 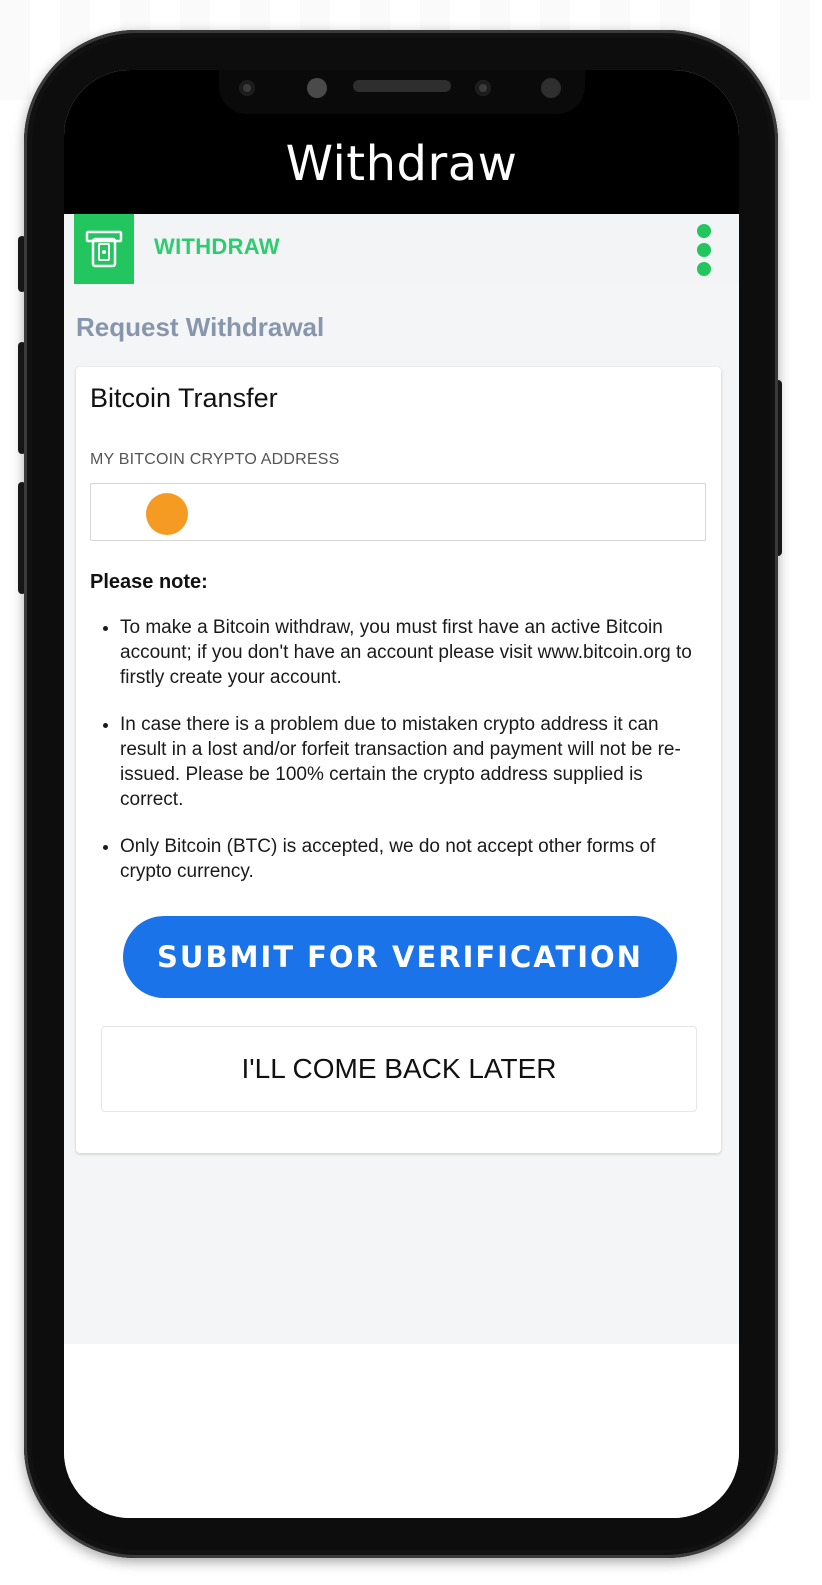 I want to click on atm-withdraw-icon, so click(x=104, y=249).